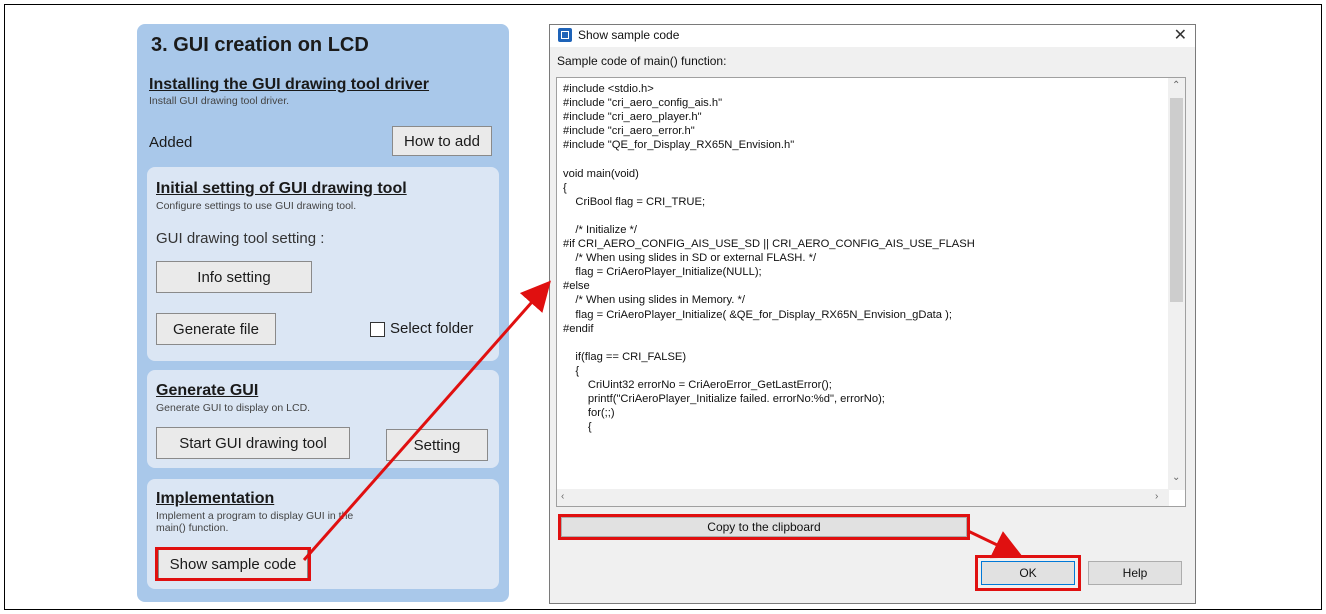  Describe the element at coordinates (253, 443) in the screenshot. I see `start-gui-tool-button: Start GUI drawing tool` at that location.